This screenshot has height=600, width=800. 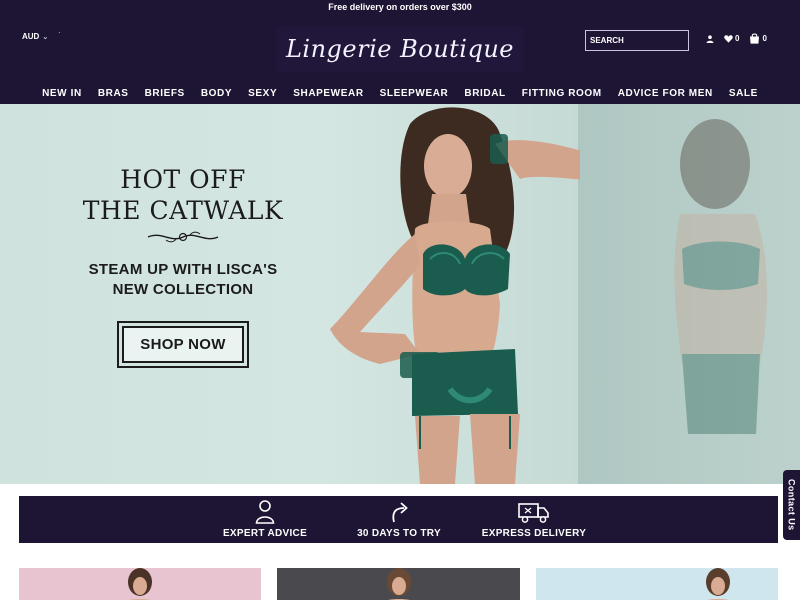 I want to click on nav-item-shapewear: SHAPEWEAR, so click(x=328, y=94).